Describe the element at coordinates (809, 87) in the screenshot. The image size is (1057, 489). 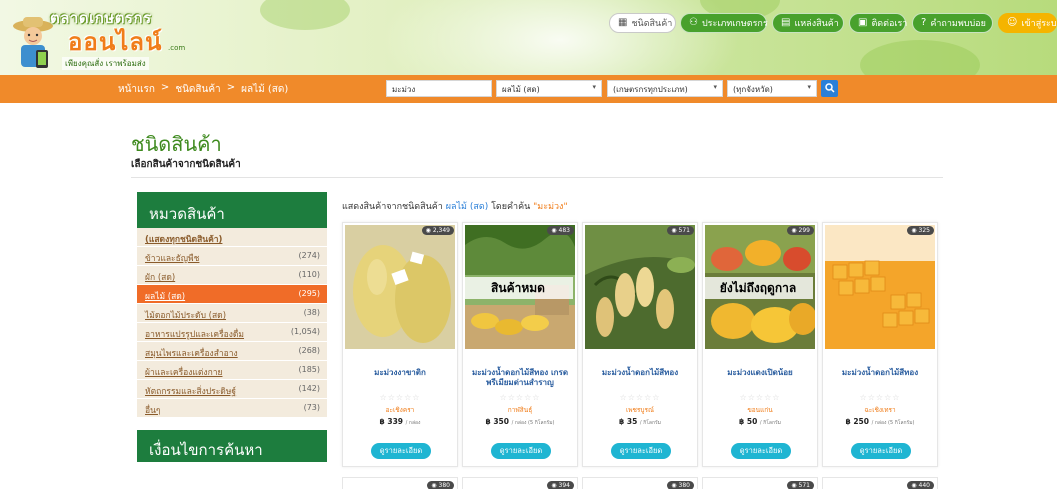
I see `chevron-down-icon: ▾` at that location.